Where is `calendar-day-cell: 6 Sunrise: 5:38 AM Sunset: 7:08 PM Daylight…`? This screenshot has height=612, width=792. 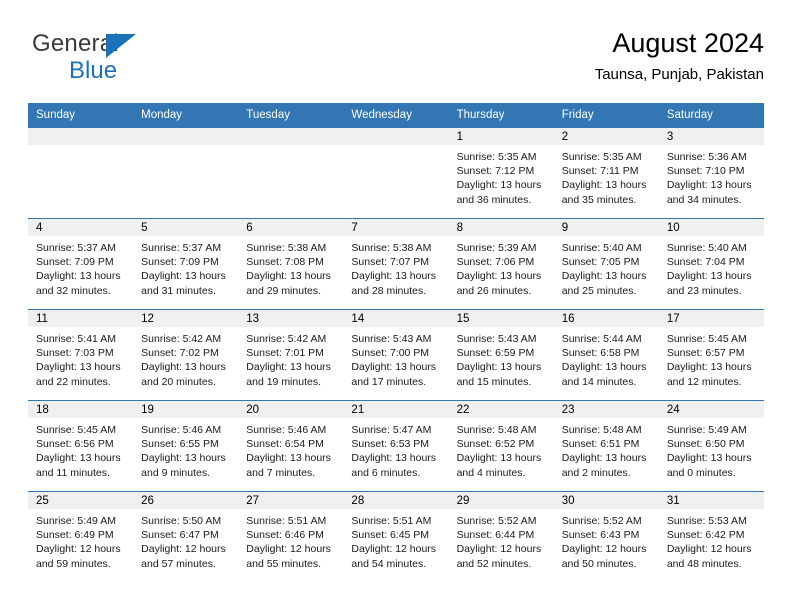 calendar-day-cell: 6 Sunrise: 5:38 AM Sunset: 7:08 PM Daylight… is located at coordinates (291, 264).